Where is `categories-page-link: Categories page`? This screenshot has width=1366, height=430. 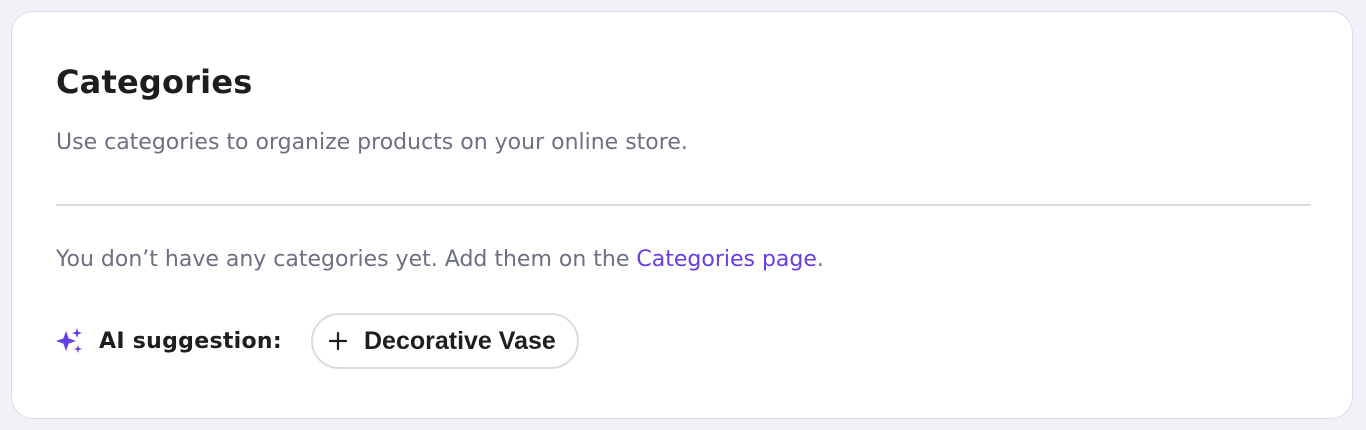 categories-page-link: Categories page is located at coordinates (726, 259).